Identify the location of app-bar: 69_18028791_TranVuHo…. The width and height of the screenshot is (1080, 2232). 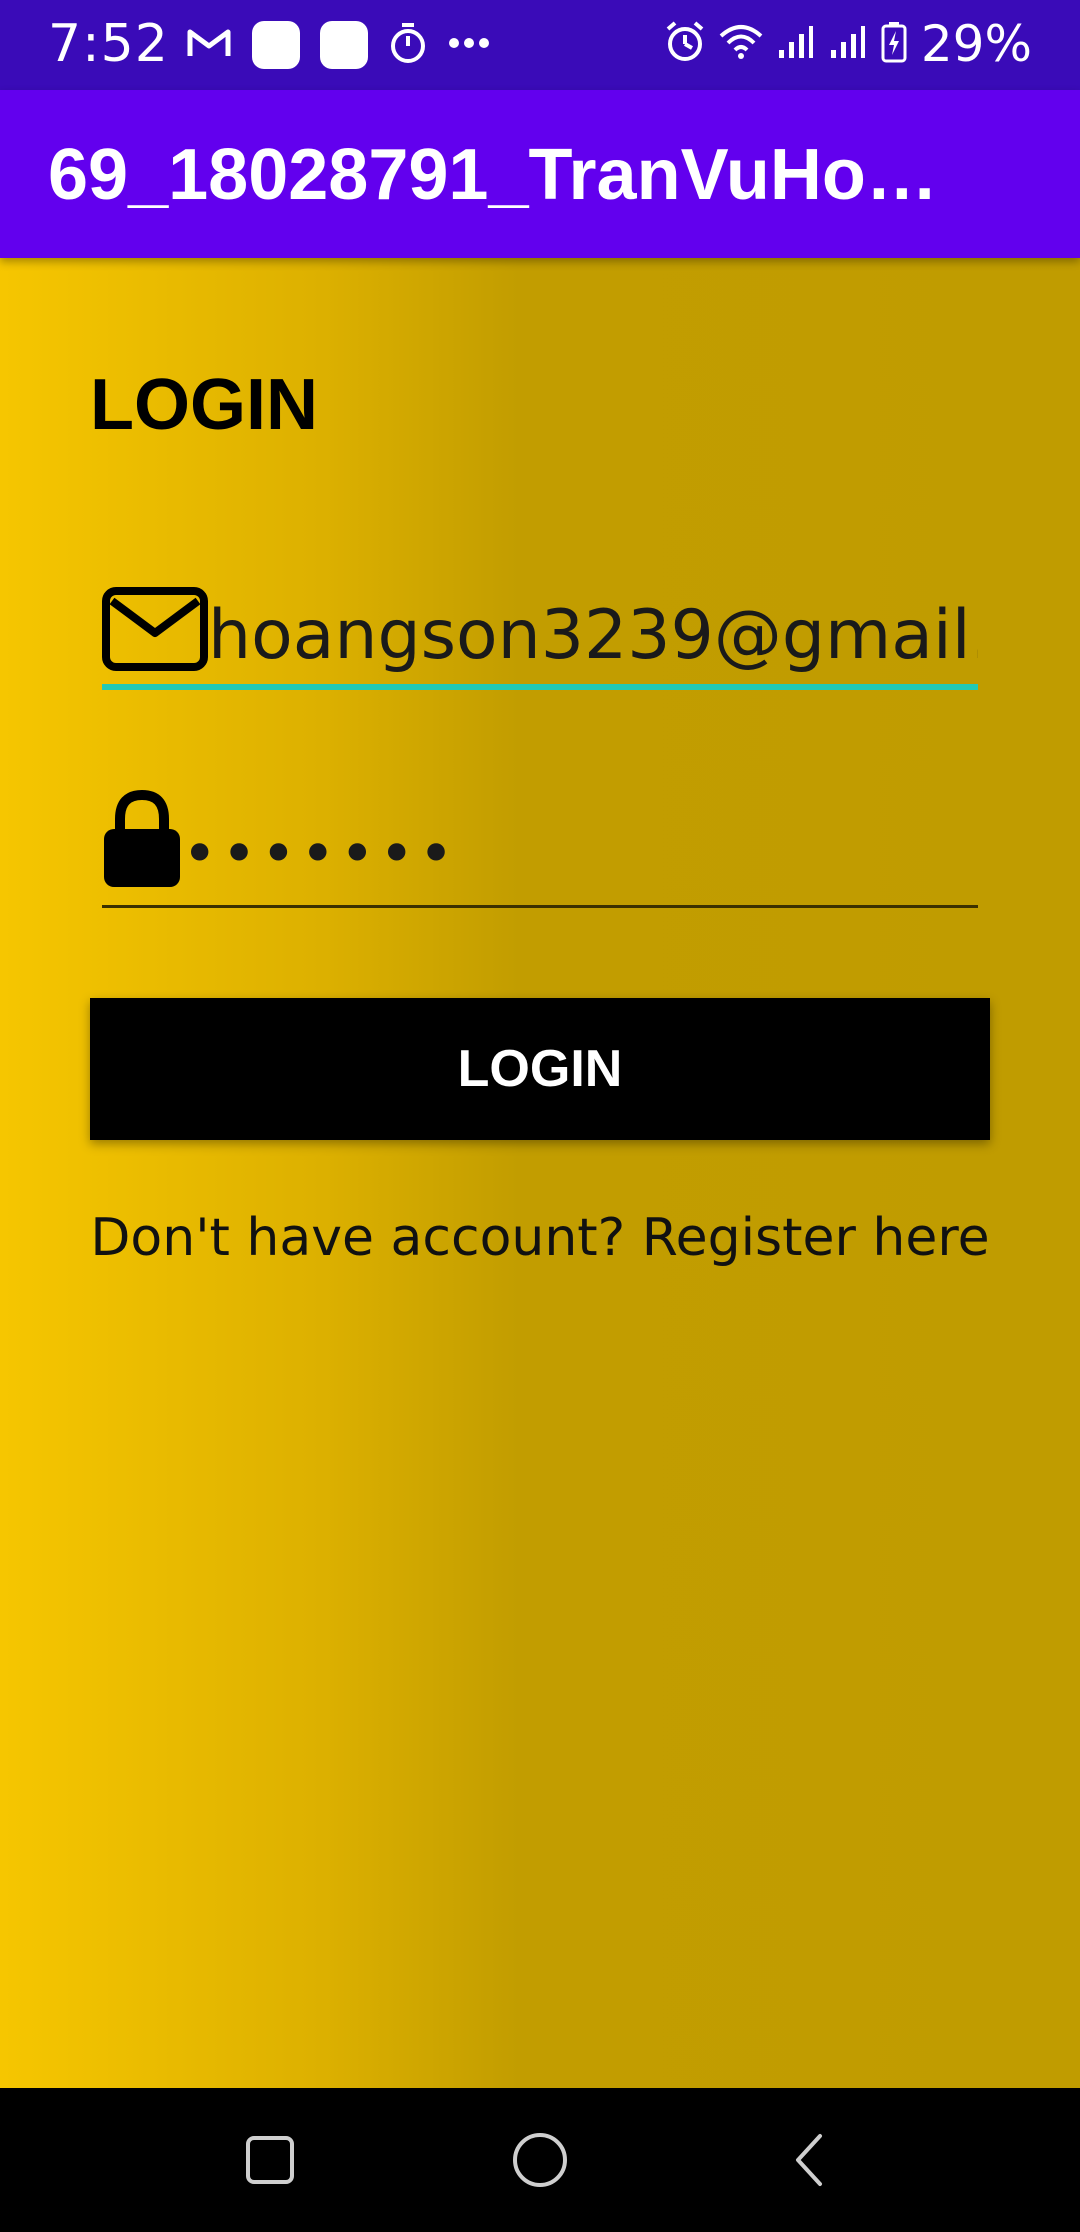
(540, 174).